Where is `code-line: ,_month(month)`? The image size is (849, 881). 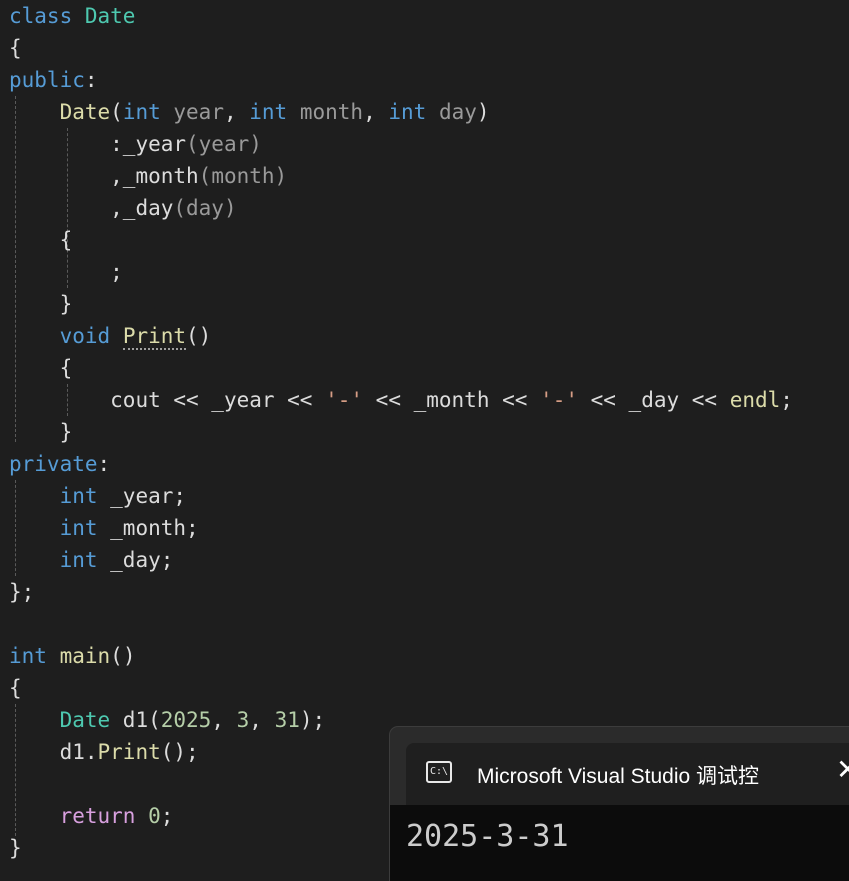 code-line: ,_month(month) is located at coordinates (148, 176).